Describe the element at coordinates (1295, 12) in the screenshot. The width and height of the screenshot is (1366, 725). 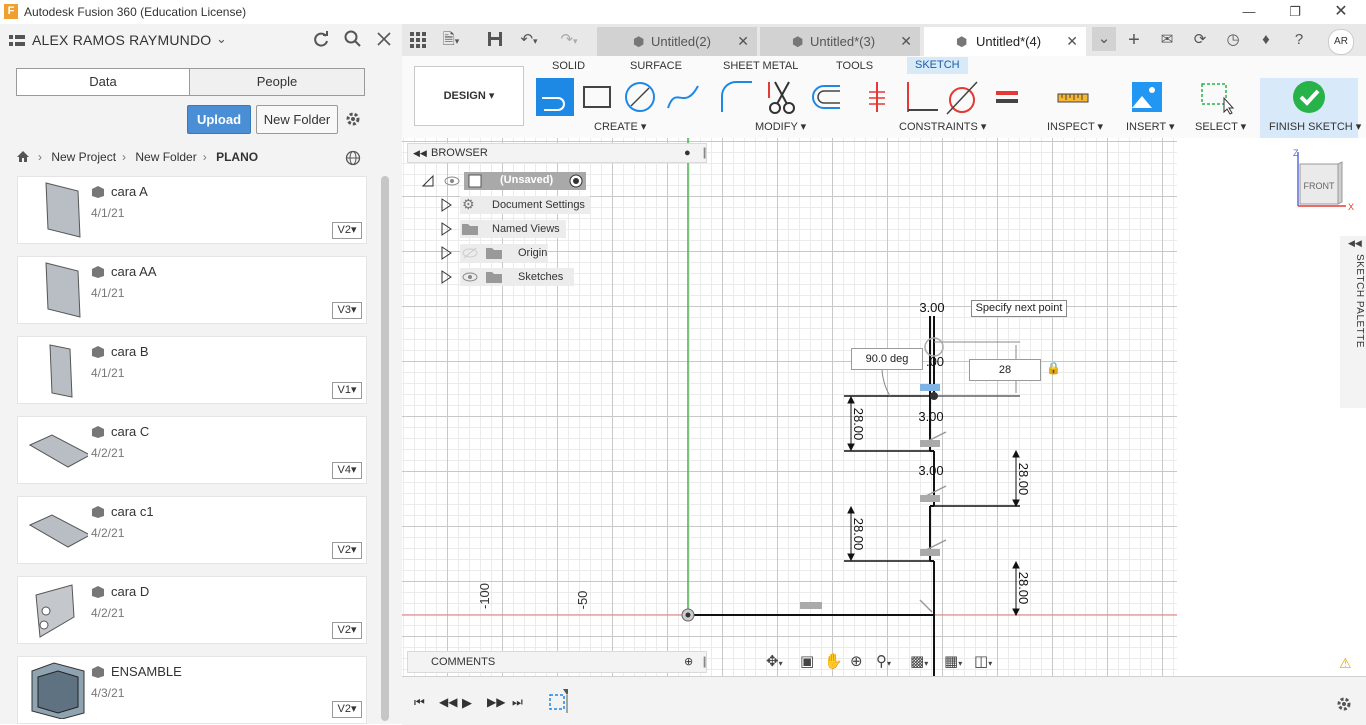
I see `restore-icon: ❐` at that location.